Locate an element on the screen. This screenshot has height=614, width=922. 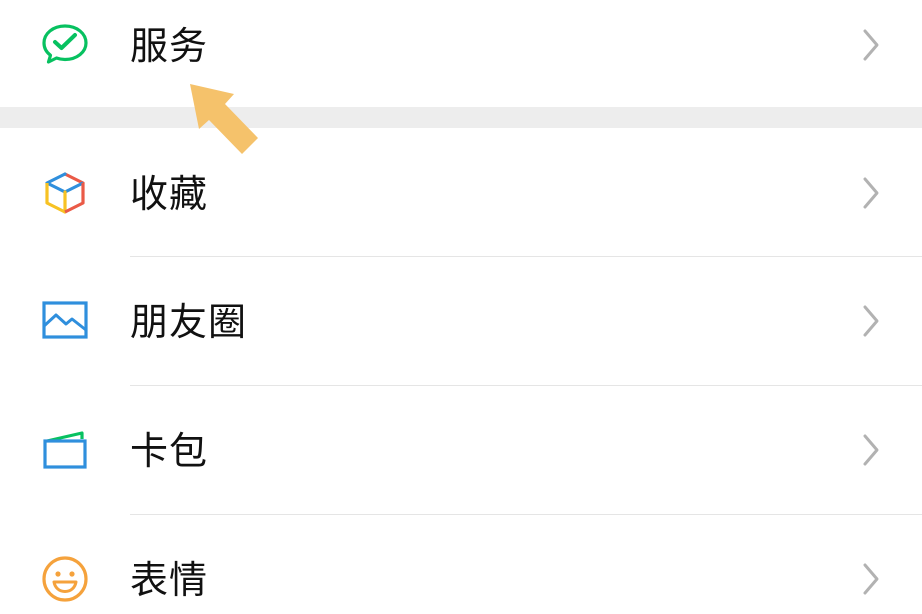
menu-item-label: 卡包 is located at coordinates (169, 451).